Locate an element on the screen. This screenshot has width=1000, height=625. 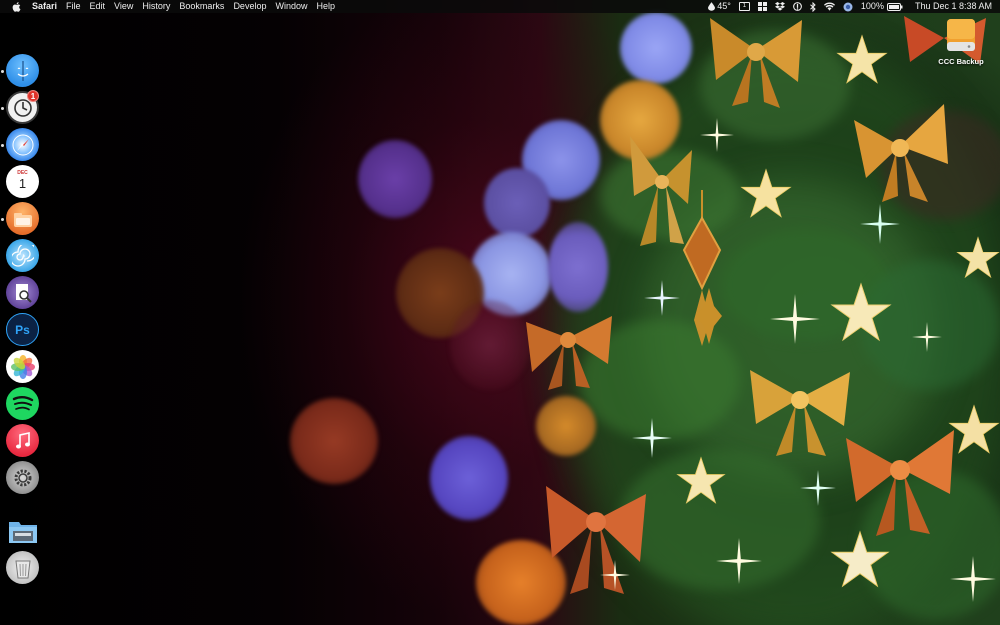
dock-calendar: DEC 1 is located at coordinates (22, 181).